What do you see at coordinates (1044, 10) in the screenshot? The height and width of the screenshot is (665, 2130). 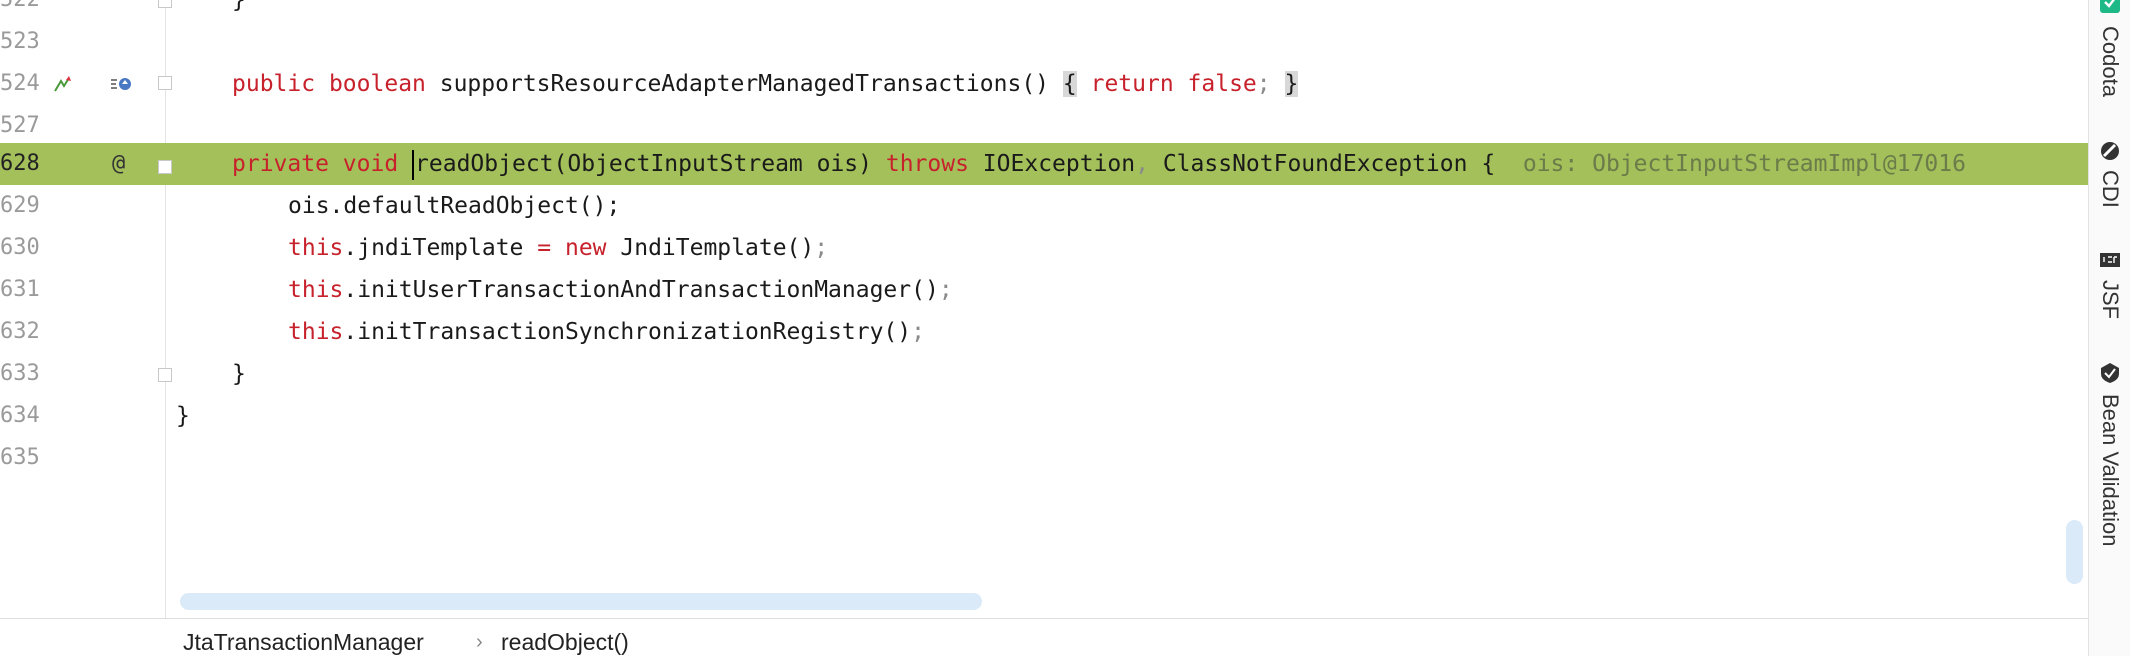 I see `code-line: 522 }` at bounding box center [1044, 10].